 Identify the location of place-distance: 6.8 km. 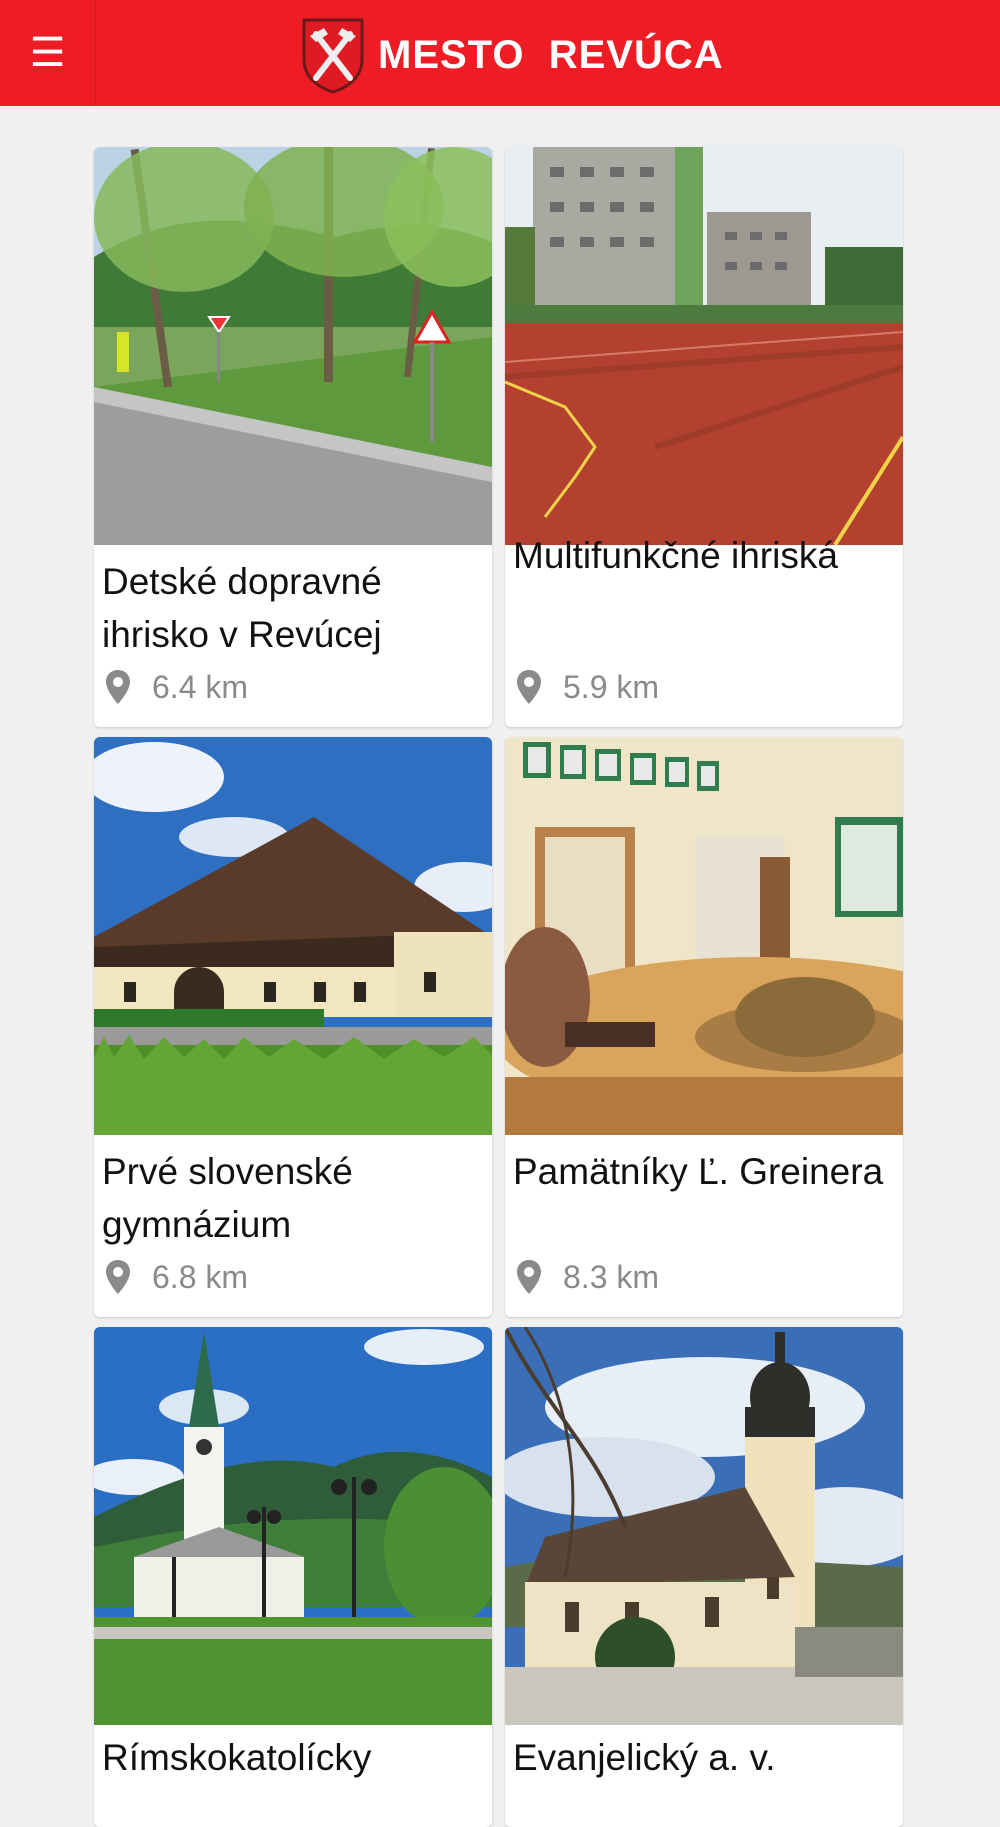
(175, 1277).